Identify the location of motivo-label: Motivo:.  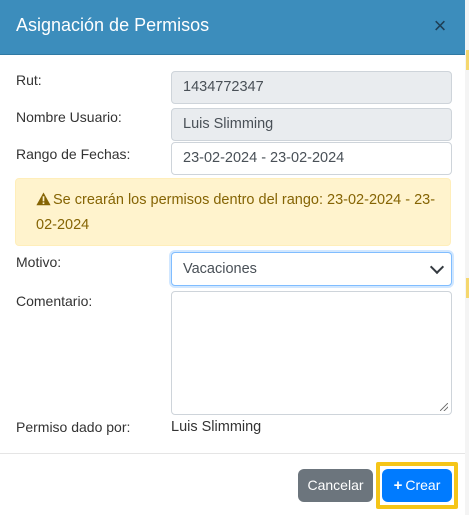
(39, 262).